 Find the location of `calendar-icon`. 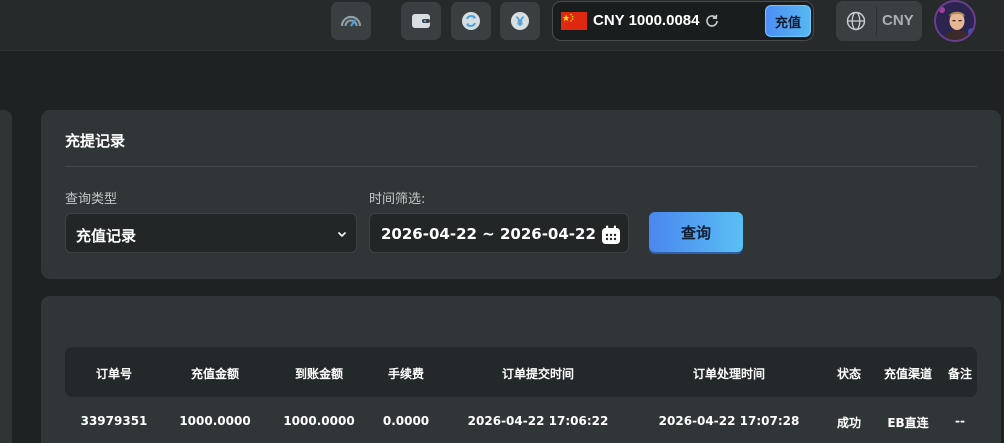

calendar-icon is located at coordinates (611, 235).